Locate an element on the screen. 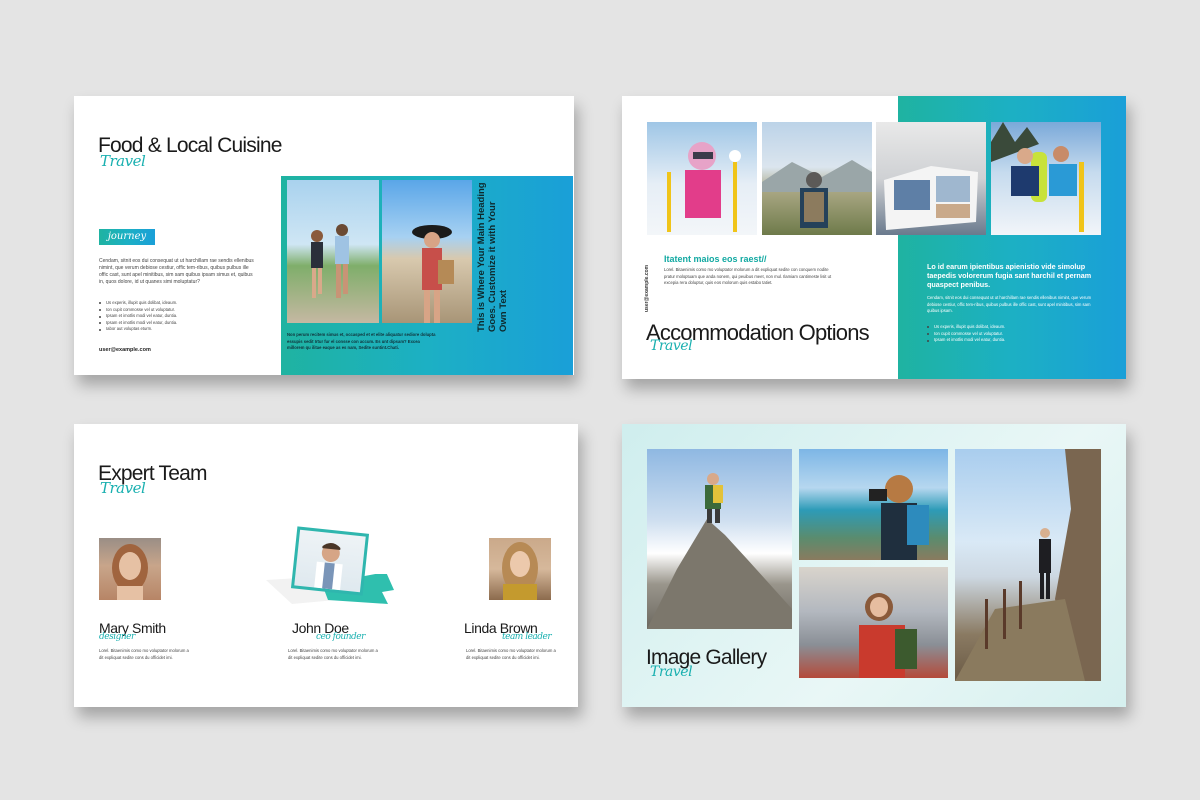  photo-runners is located at coordinates (333, 251).